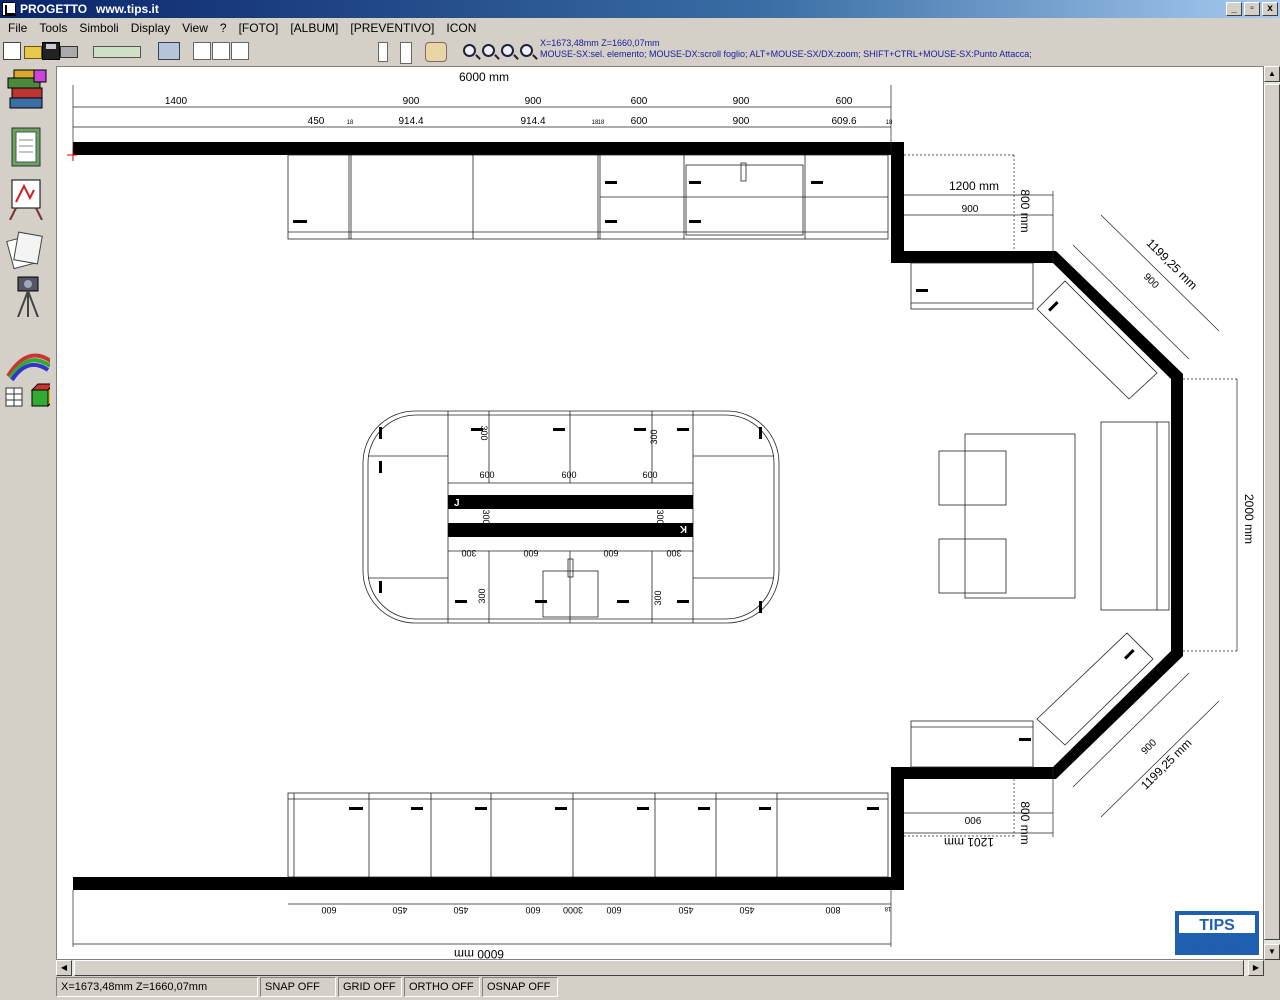 The height and width of the screenshot is (1000, 1280). I want to click on horizontal-scroll-thumb, so click(659, 968).